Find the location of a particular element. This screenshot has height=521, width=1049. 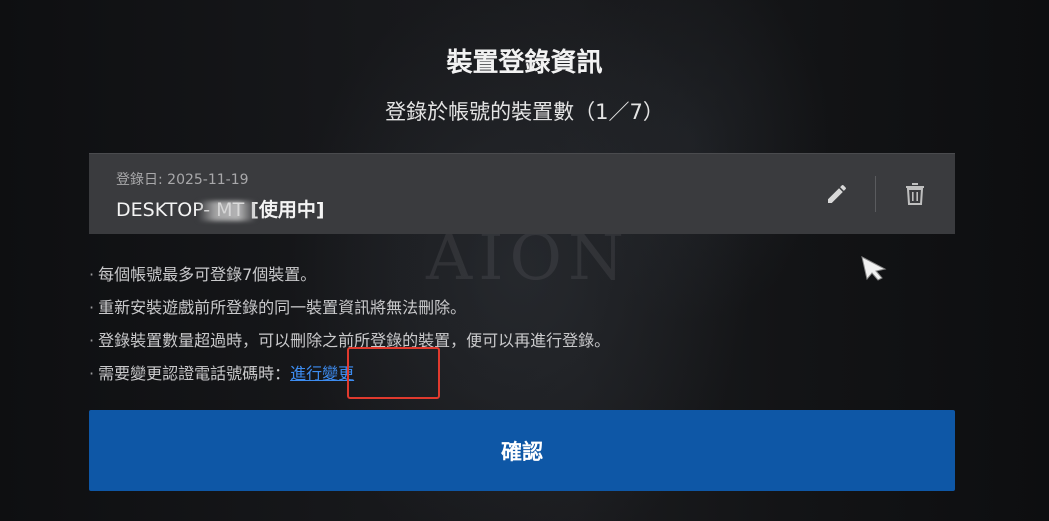

privacy-blur is located at coordinates (227, 211).